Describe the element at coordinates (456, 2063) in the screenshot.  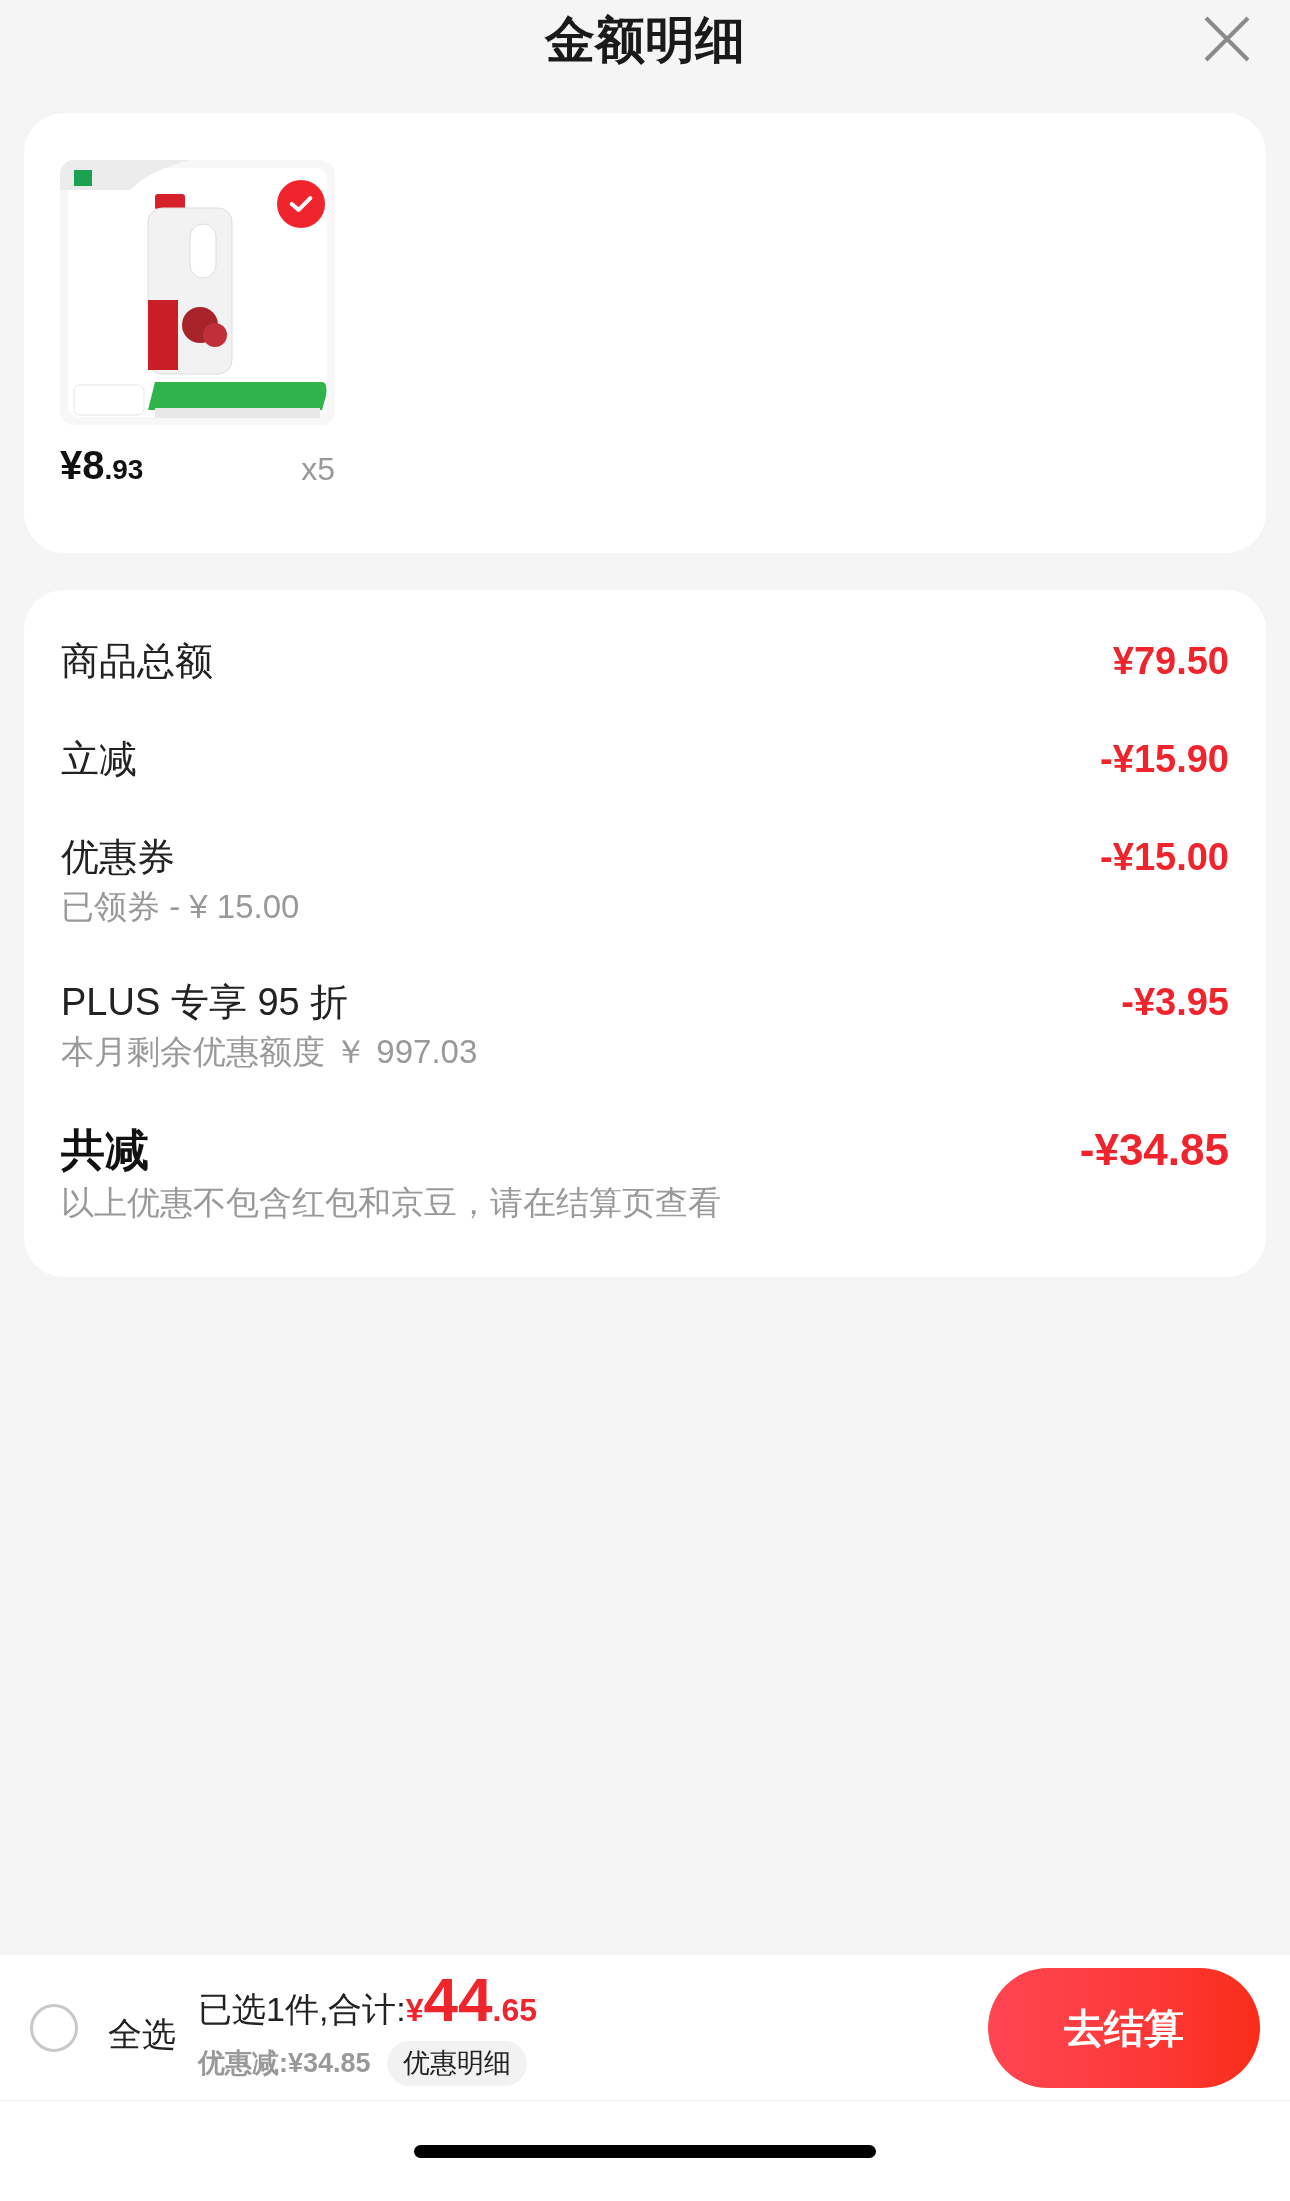
I see `discount-detail-button: 优惠明细` at that location.